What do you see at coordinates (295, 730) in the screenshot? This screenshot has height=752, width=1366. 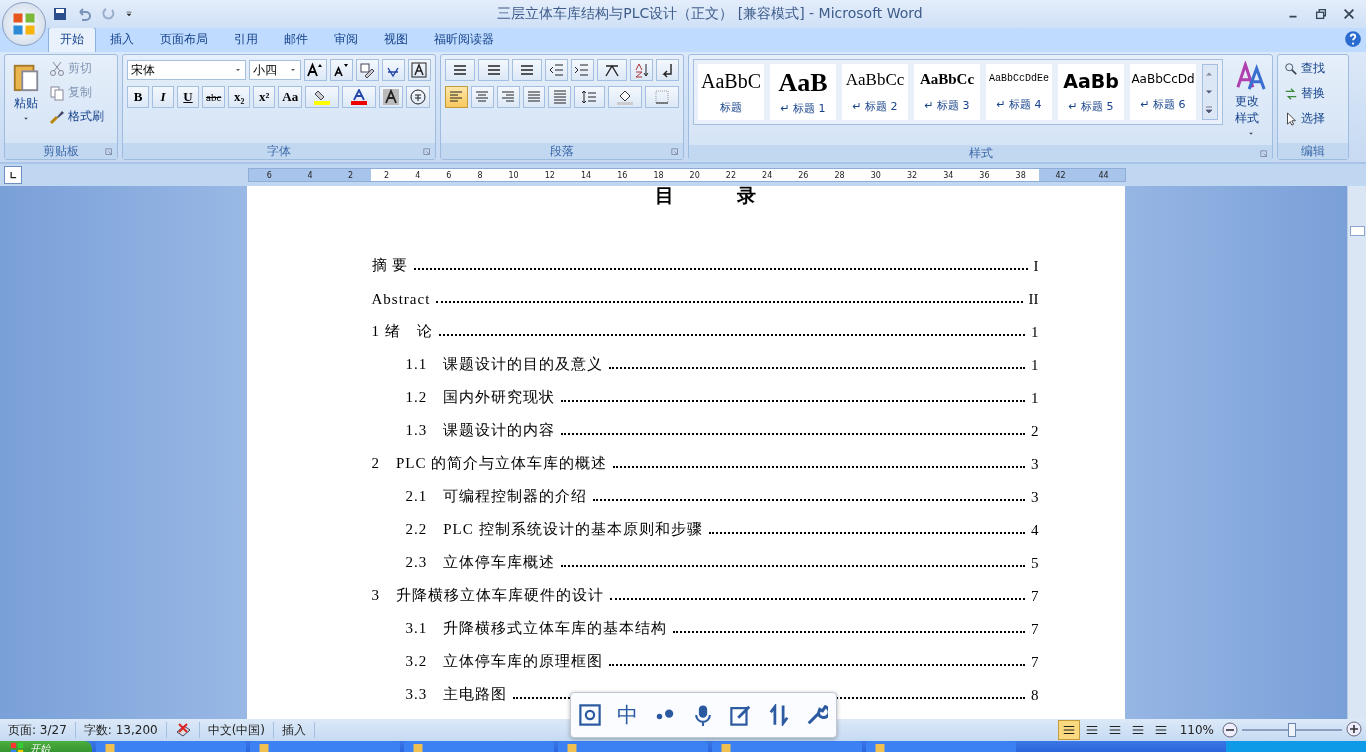 I see `insert-mode-indicator: 插入` at bounding box center [295, 730].